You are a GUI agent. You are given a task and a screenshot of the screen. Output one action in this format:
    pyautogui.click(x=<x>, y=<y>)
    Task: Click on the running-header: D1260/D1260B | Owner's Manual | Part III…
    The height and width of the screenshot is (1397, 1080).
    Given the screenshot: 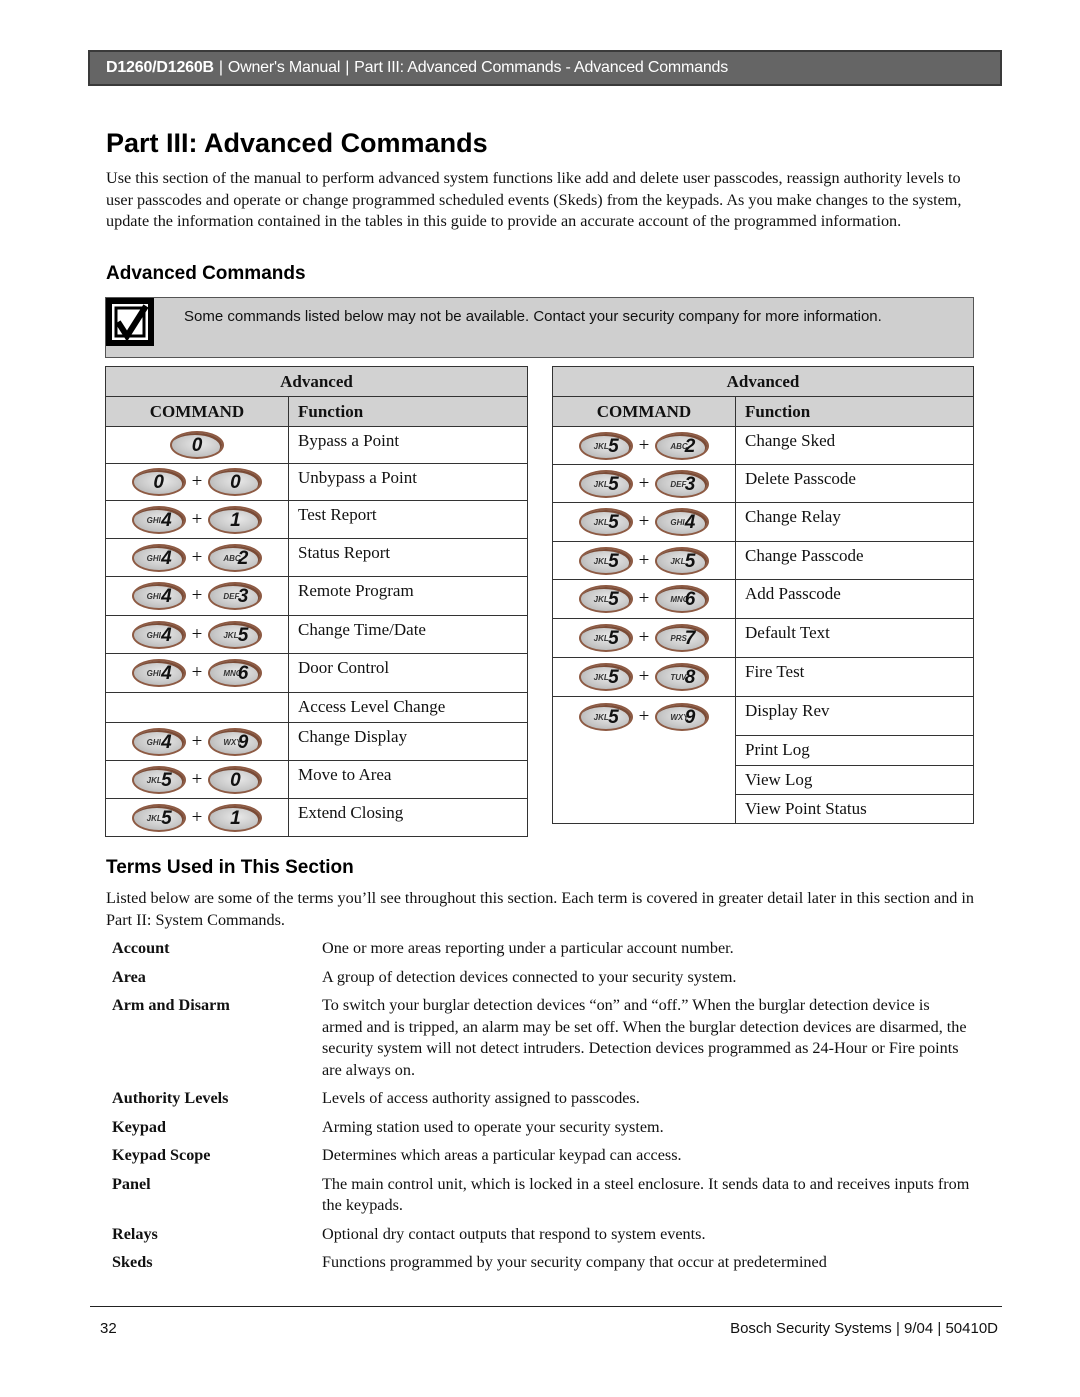 What is the action you would take?
    pyautogui.click(x=545, y=68)
    